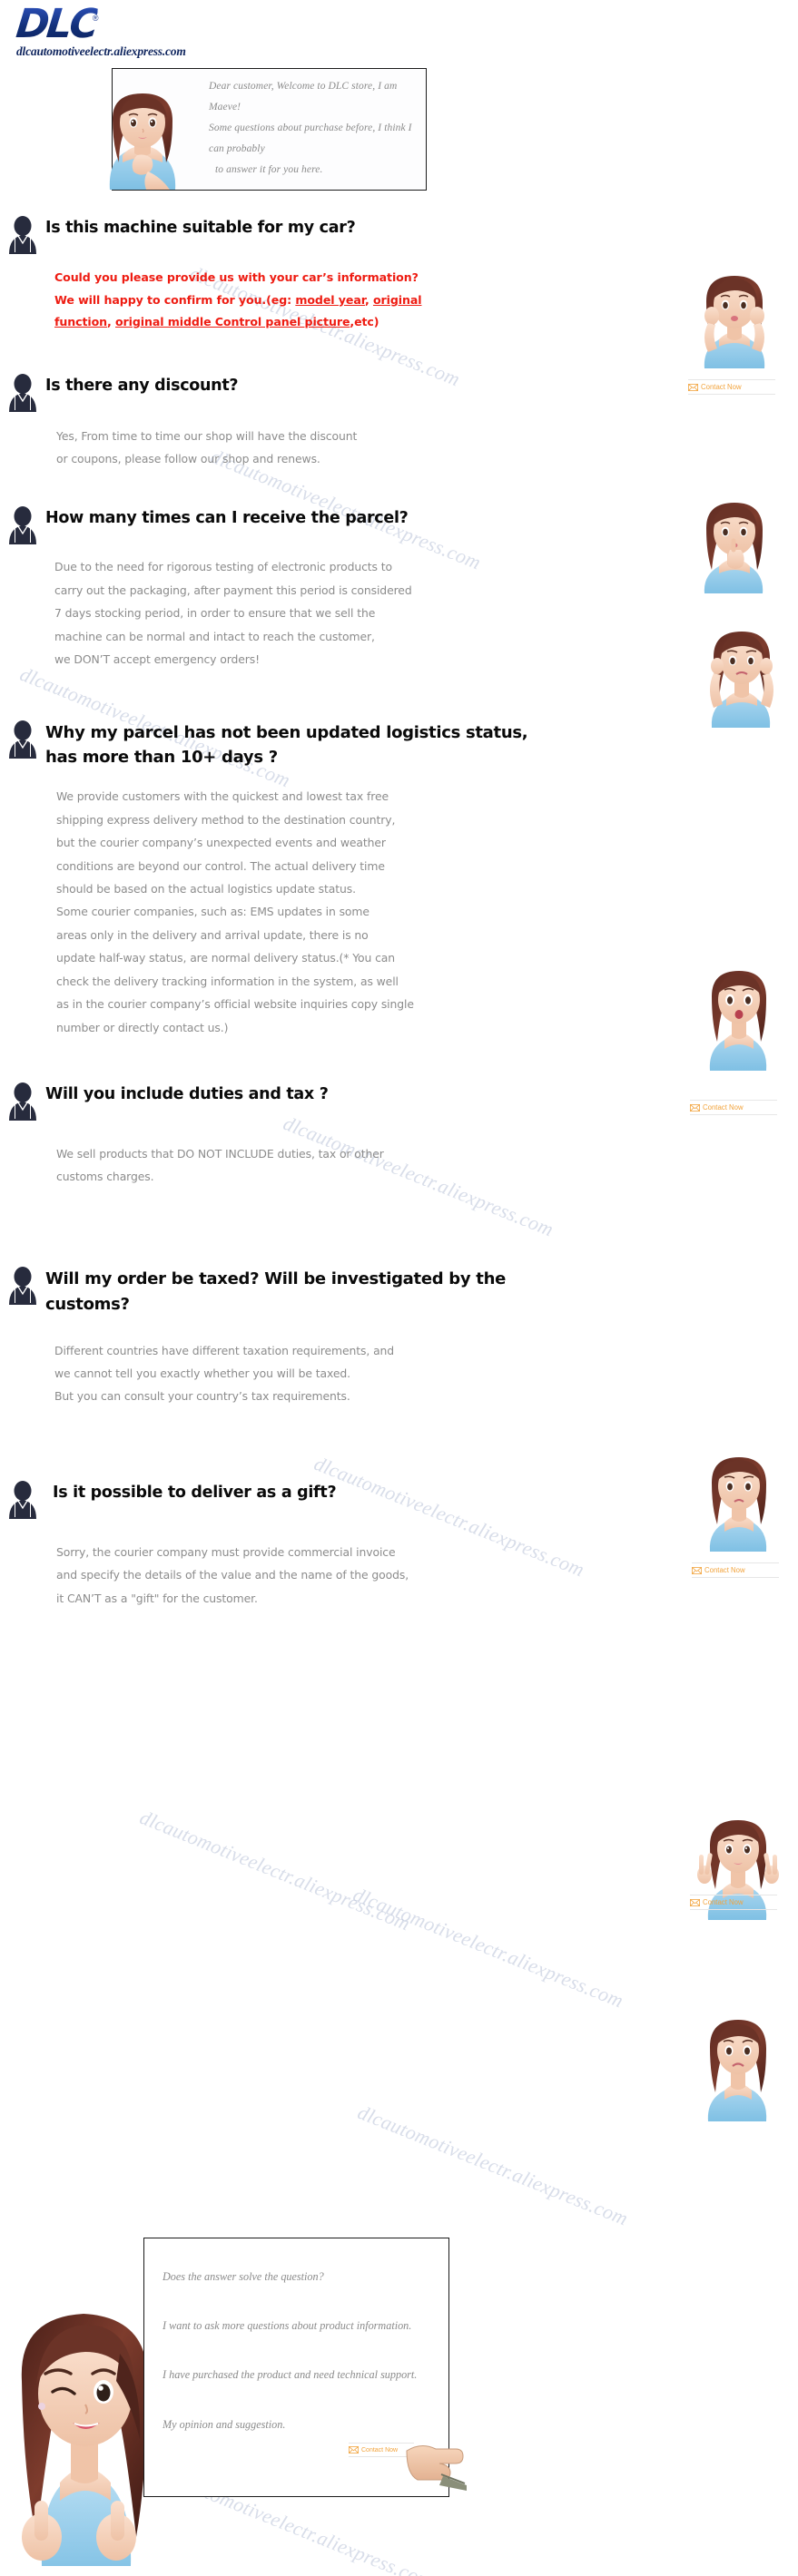 This screenshot has height=2576, width=798. What do you see at coordinates (200, 228) in the screenshot?
I see `question-text: Is this machine suitable for my car?` at bounding box center [200, 228].